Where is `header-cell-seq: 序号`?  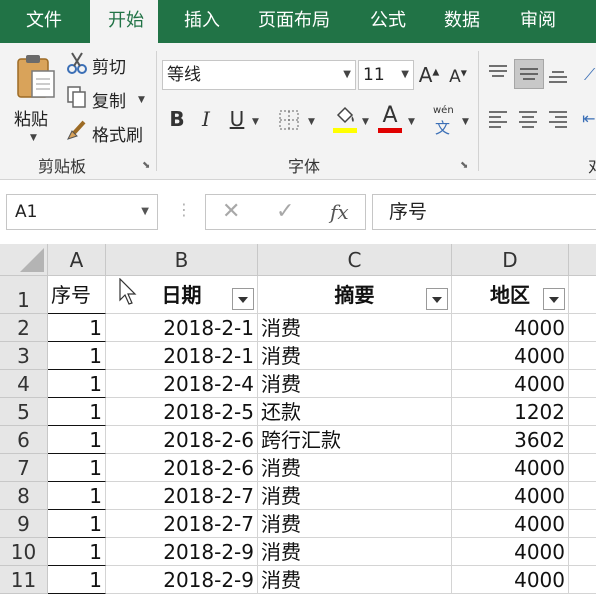 header-cell-seq: 序号 is located at coordinates (77, 295).